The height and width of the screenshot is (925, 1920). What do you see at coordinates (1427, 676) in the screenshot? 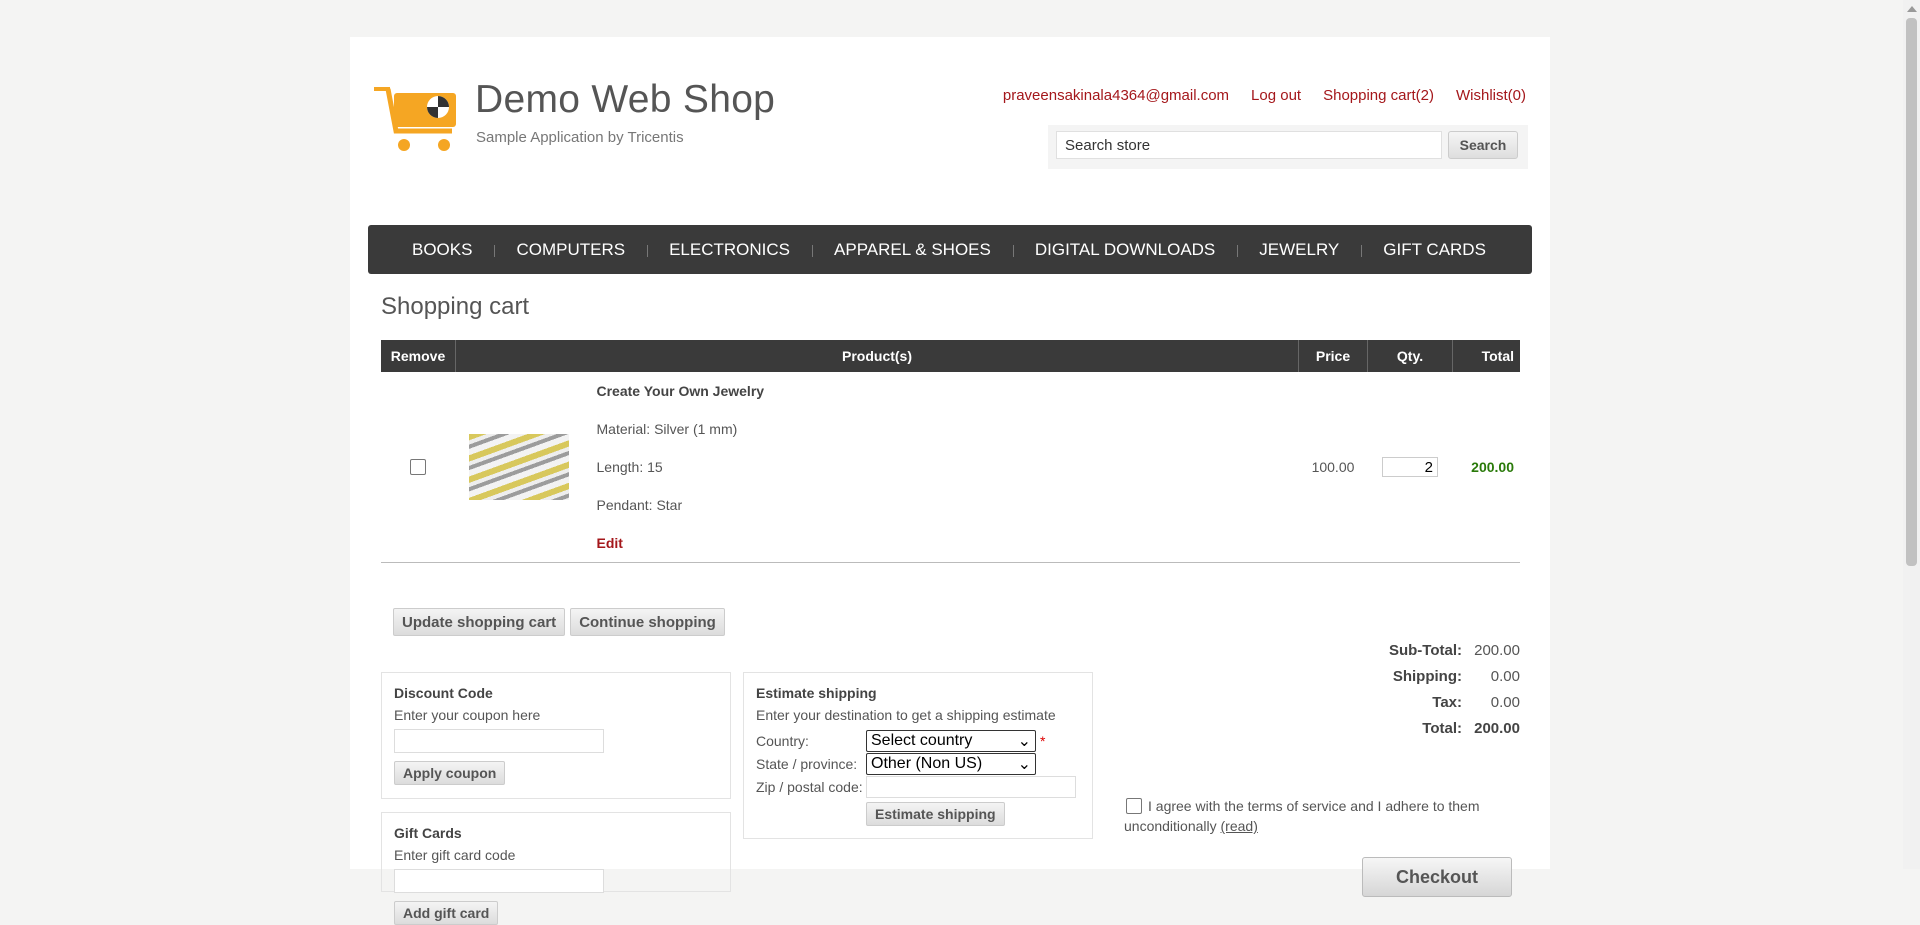
I see `shipping-label: Shipping:` at bounding box center [1427, 676].